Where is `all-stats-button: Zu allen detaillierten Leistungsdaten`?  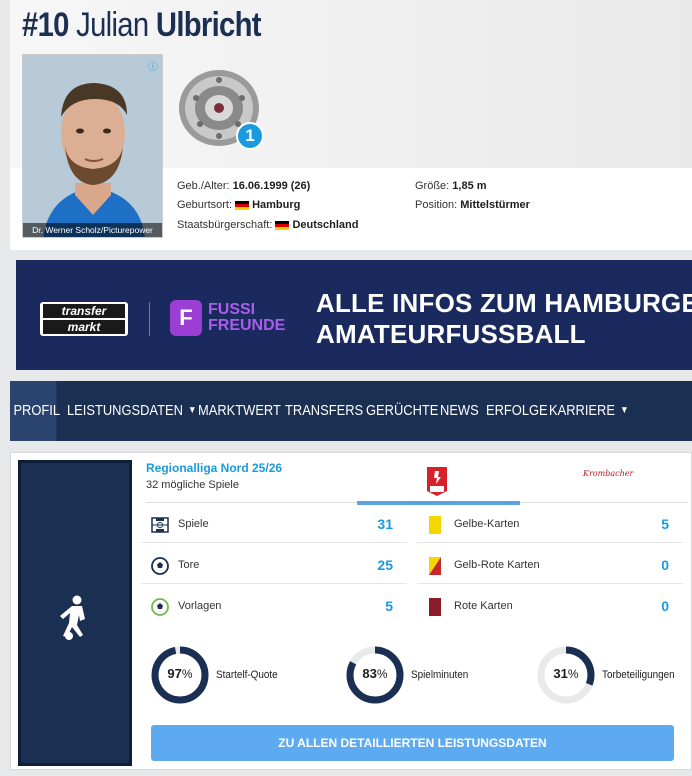
all-stats-button: Zu allen detaillierten Leistungsdaten is located at coordinates (412, 743).